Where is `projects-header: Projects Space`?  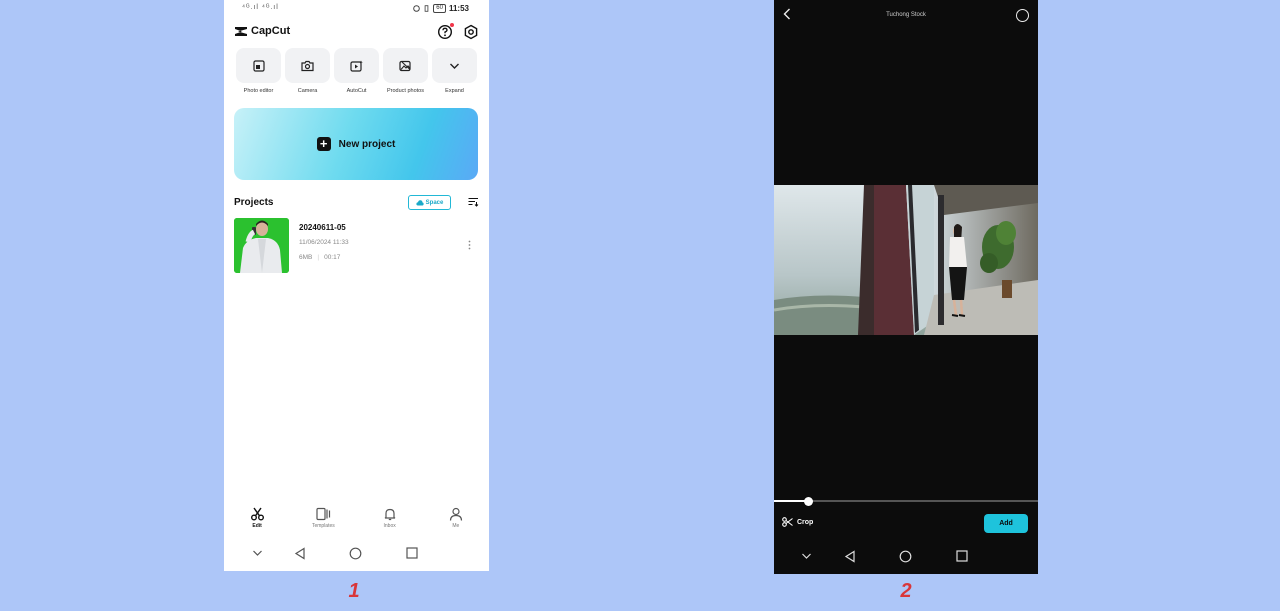
projects-header: Projects Space is located at coordinates (356, 203).